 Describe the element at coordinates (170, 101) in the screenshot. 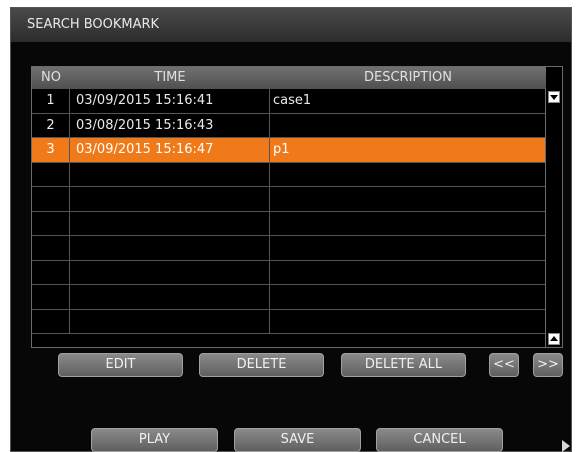

I see `cell-time: 03/09/2015 15:16:41` at that location.